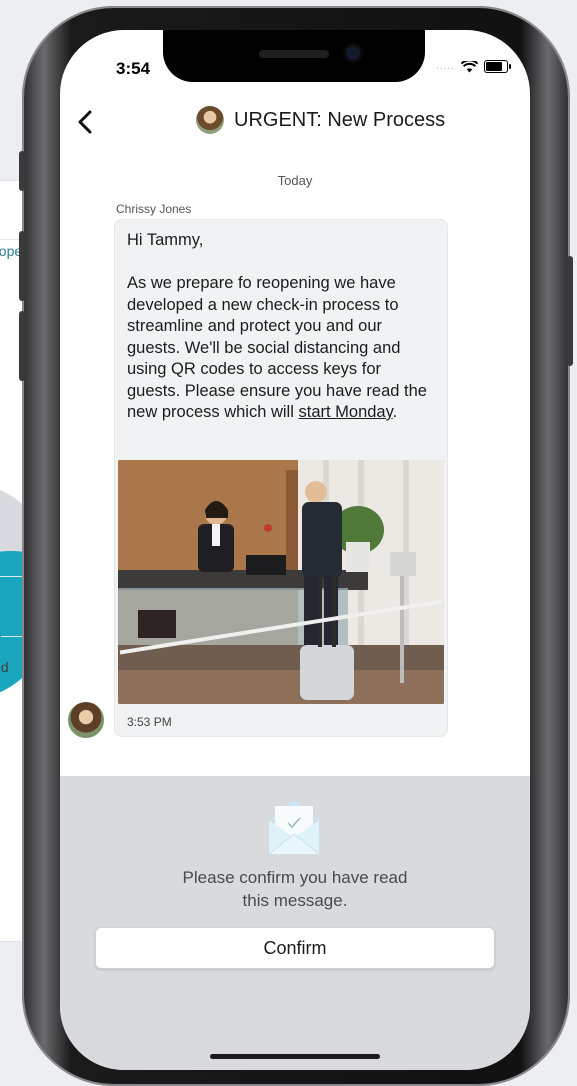 The height and width of the screenshot is (1086, 577). I want to click on chevron-left-icon, so click(85, 122).